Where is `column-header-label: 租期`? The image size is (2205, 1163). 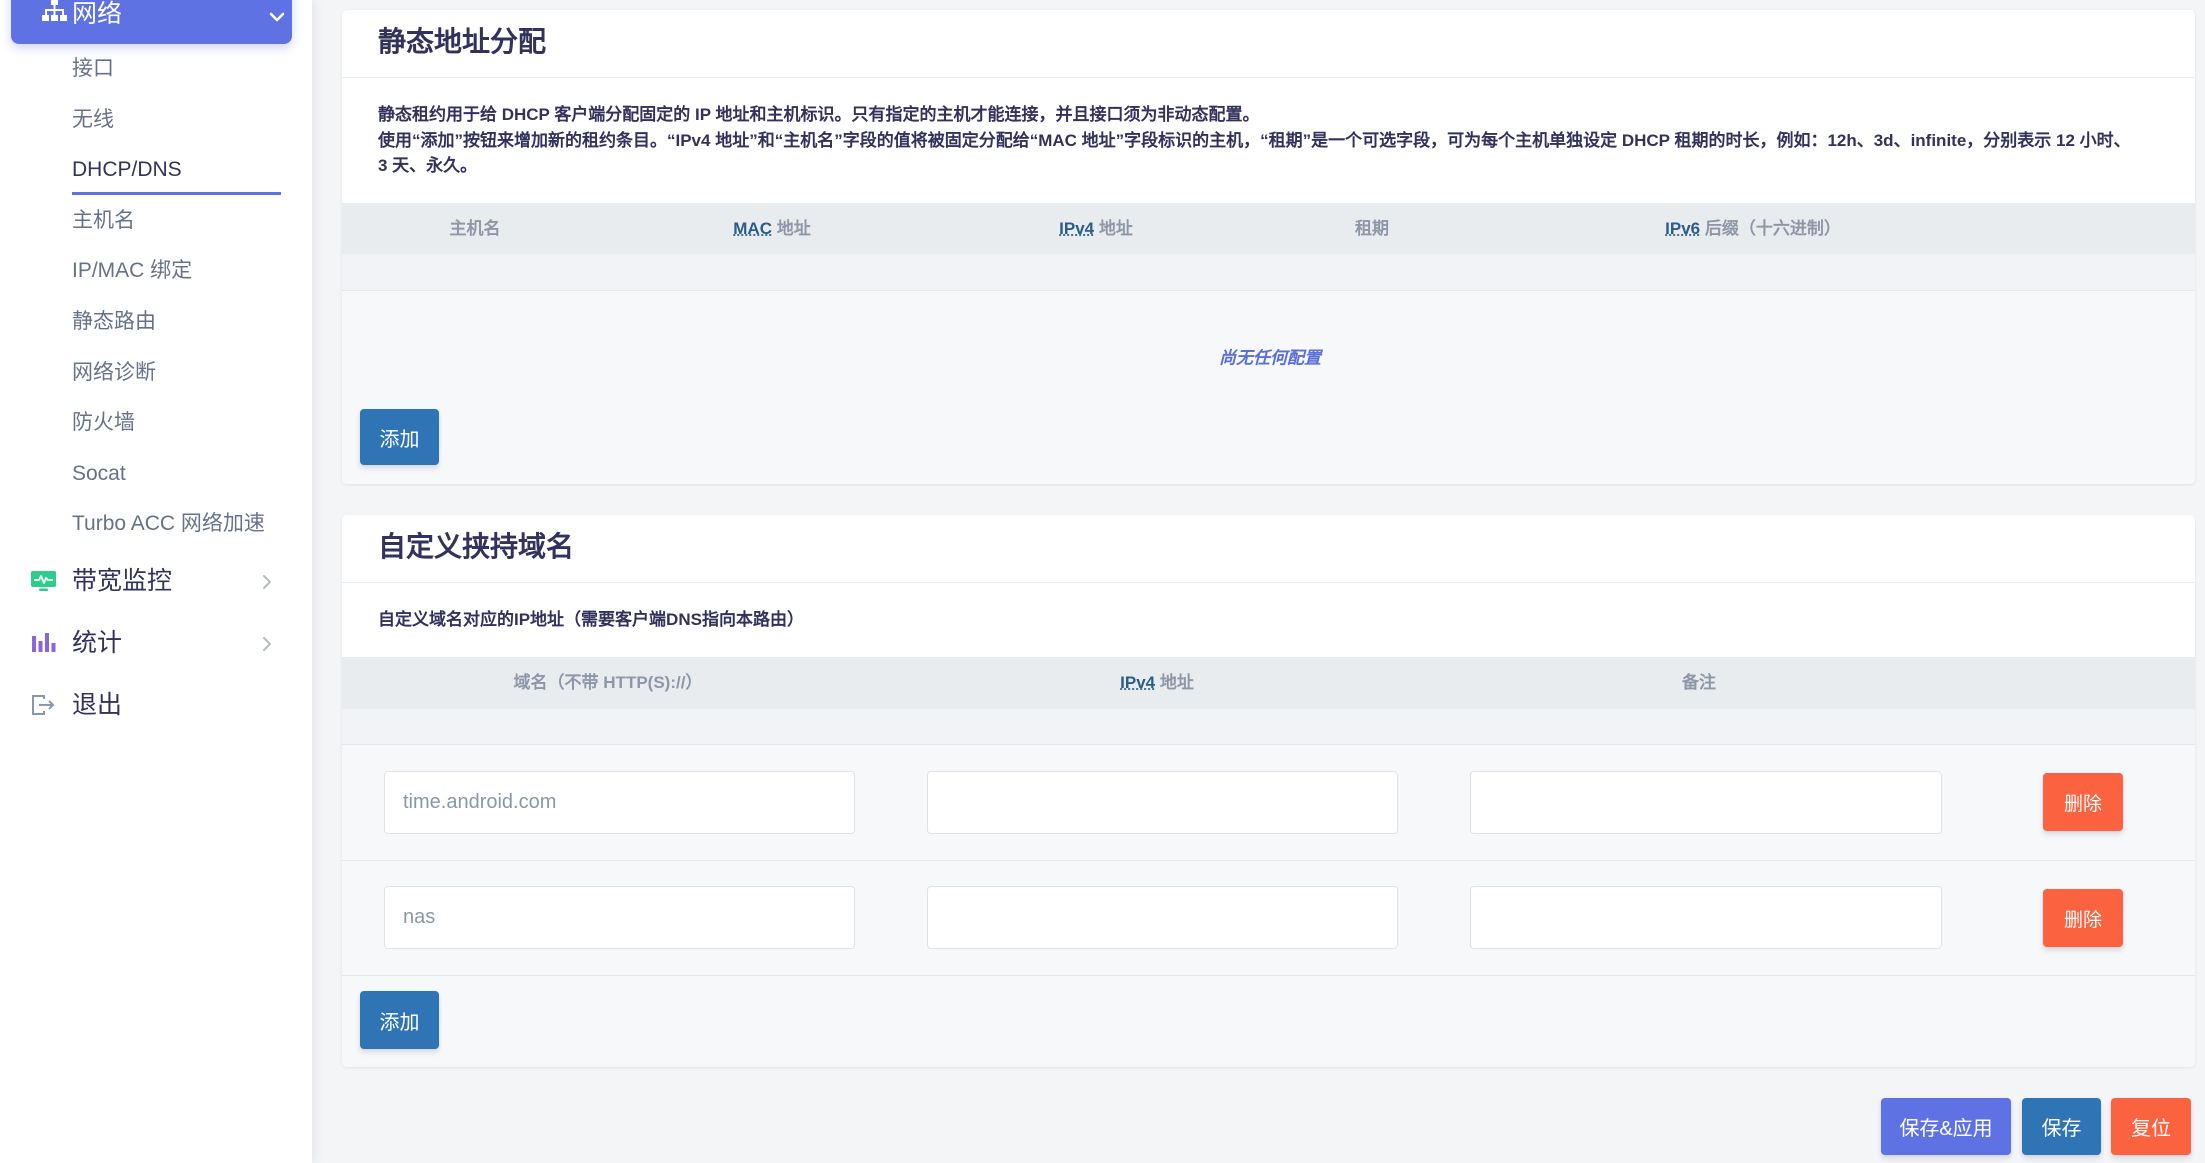
column-header-label: 租期 is located at coordinates (1372, 228).